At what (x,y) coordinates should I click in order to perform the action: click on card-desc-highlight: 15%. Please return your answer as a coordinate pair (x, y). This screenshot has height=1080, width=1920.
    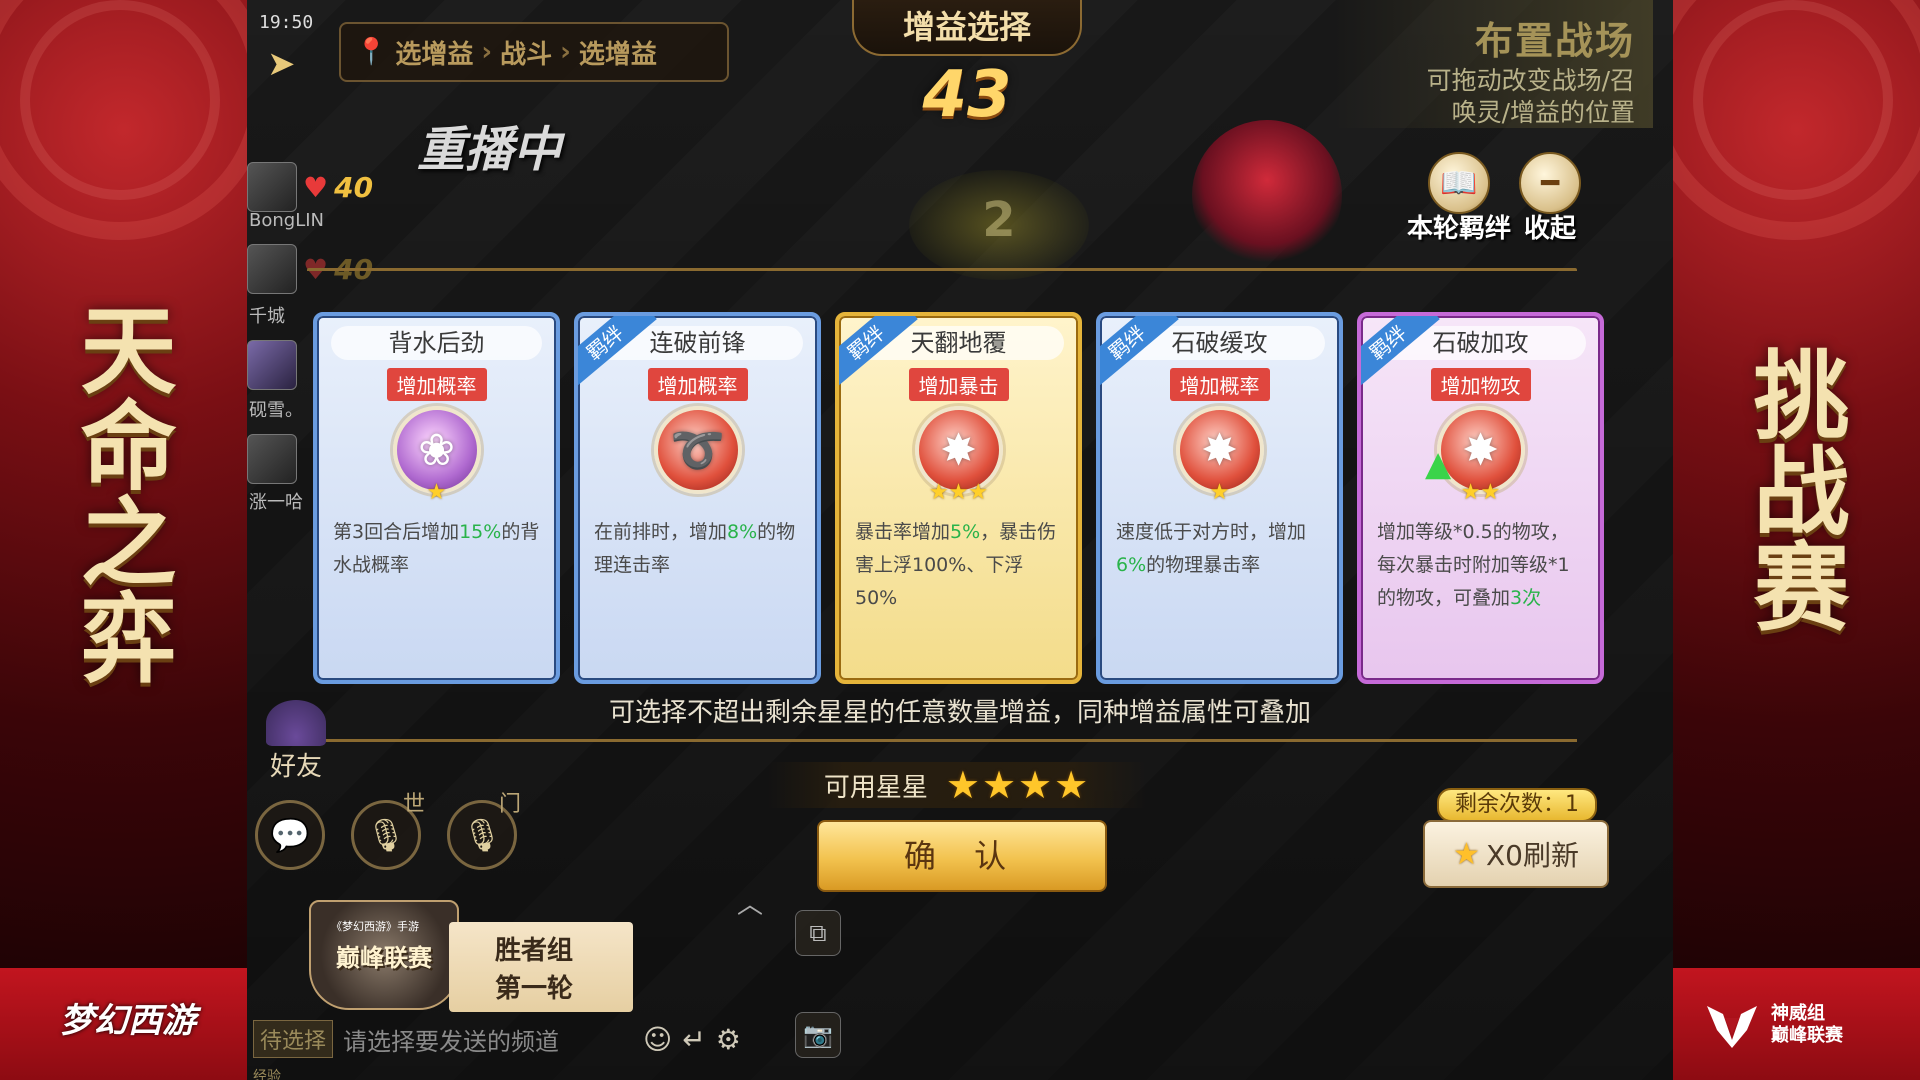
    Looking at the image, I should click on (480, 532).